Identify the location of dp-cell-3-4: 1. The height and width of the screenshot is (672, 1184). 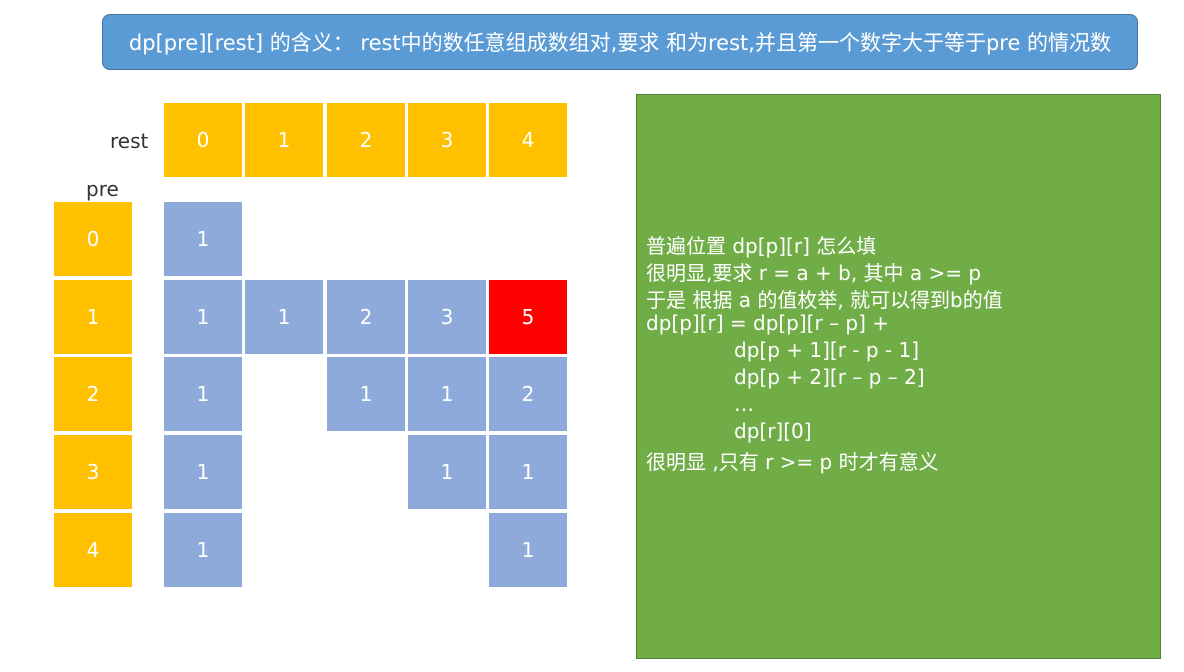
(528, 472).